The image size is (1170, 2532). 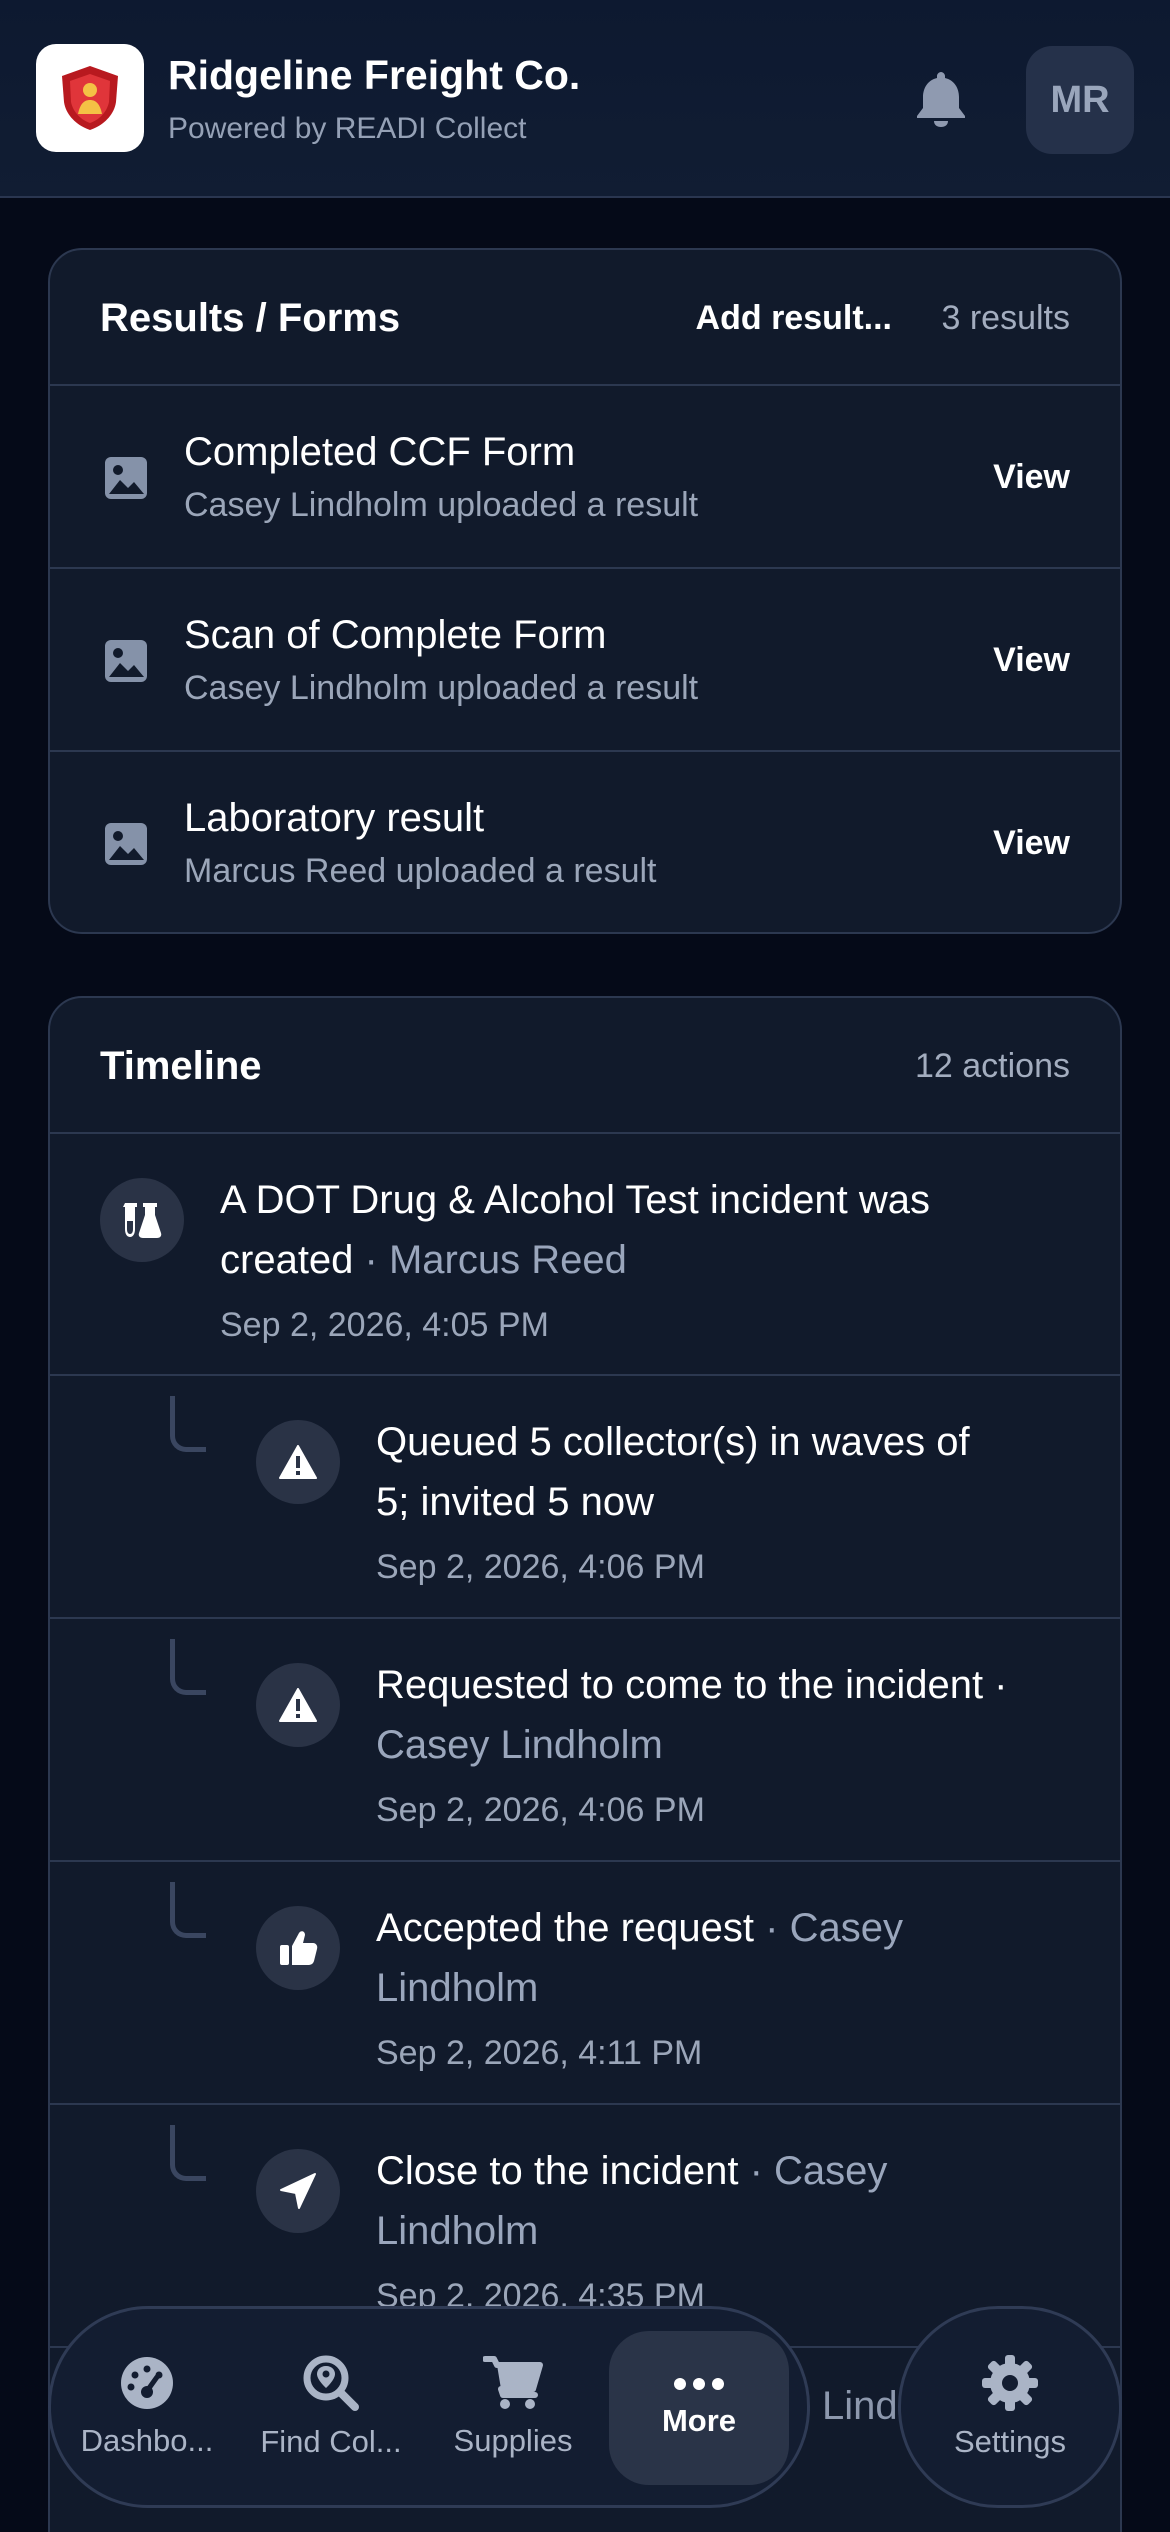 I want to click on timeline-line1: Close to the incident, so click(x=557, y=2171).